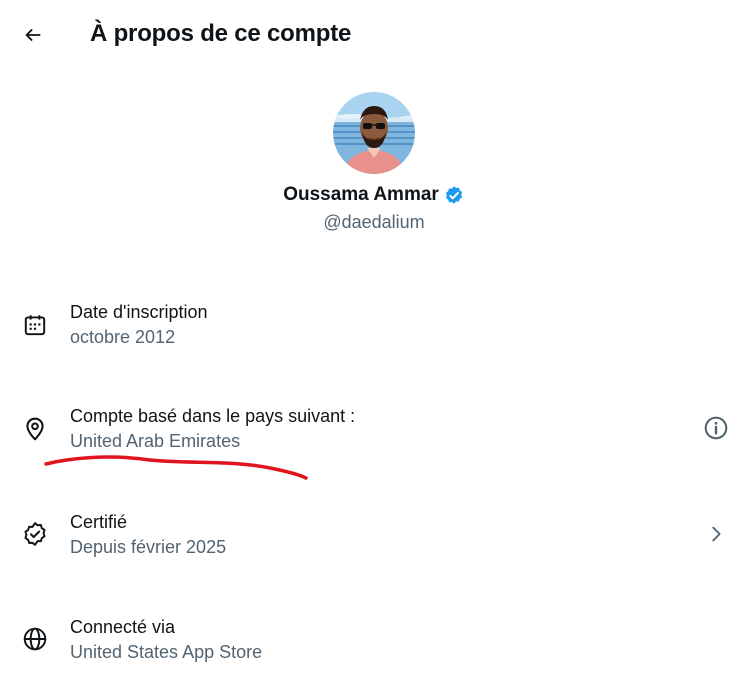 The height and width of the screenshot is (677, 748). What do you see at coordinates (374, 222) in the screenshot?
I see `handle: @daedalium` at bounding box center [374, 222].